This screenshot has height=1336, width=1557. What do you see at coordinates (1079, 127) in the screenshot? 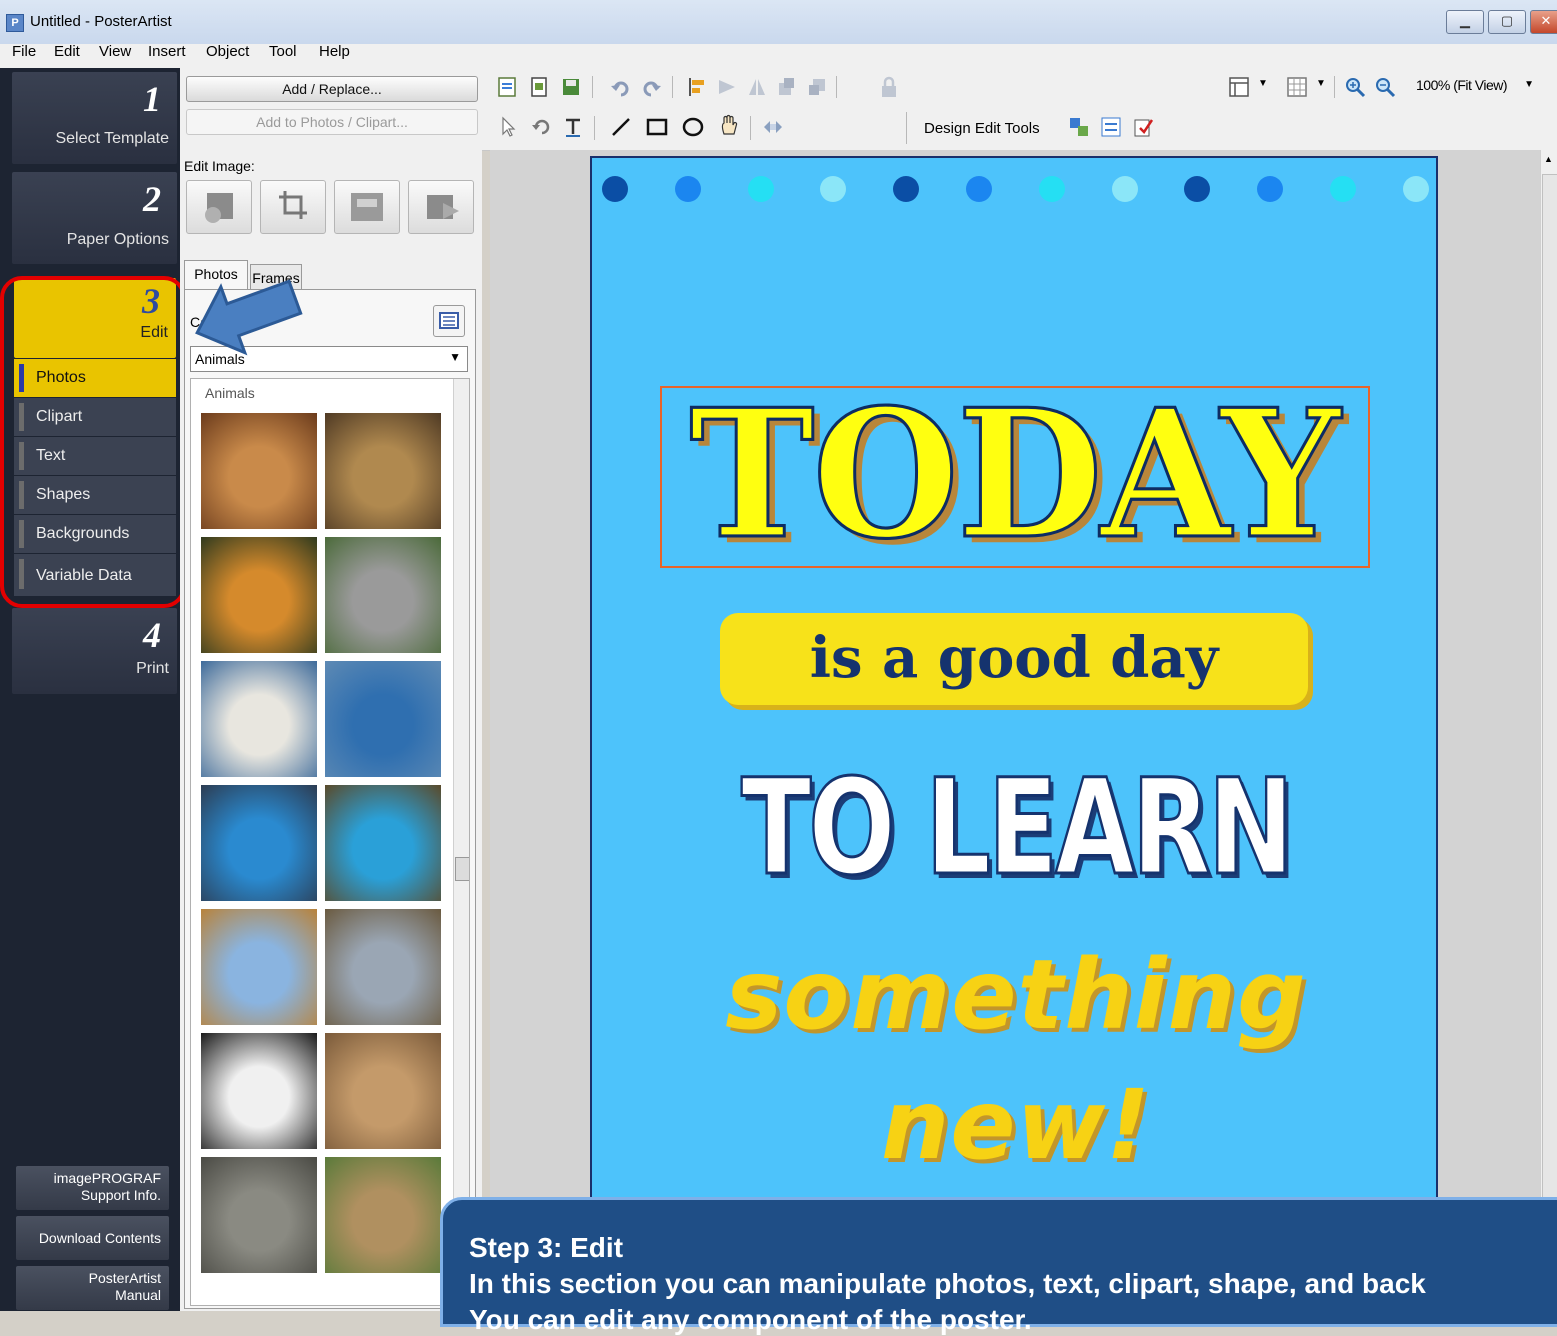
I see `layout-tool-icon` at bounding box center [1079, 127].